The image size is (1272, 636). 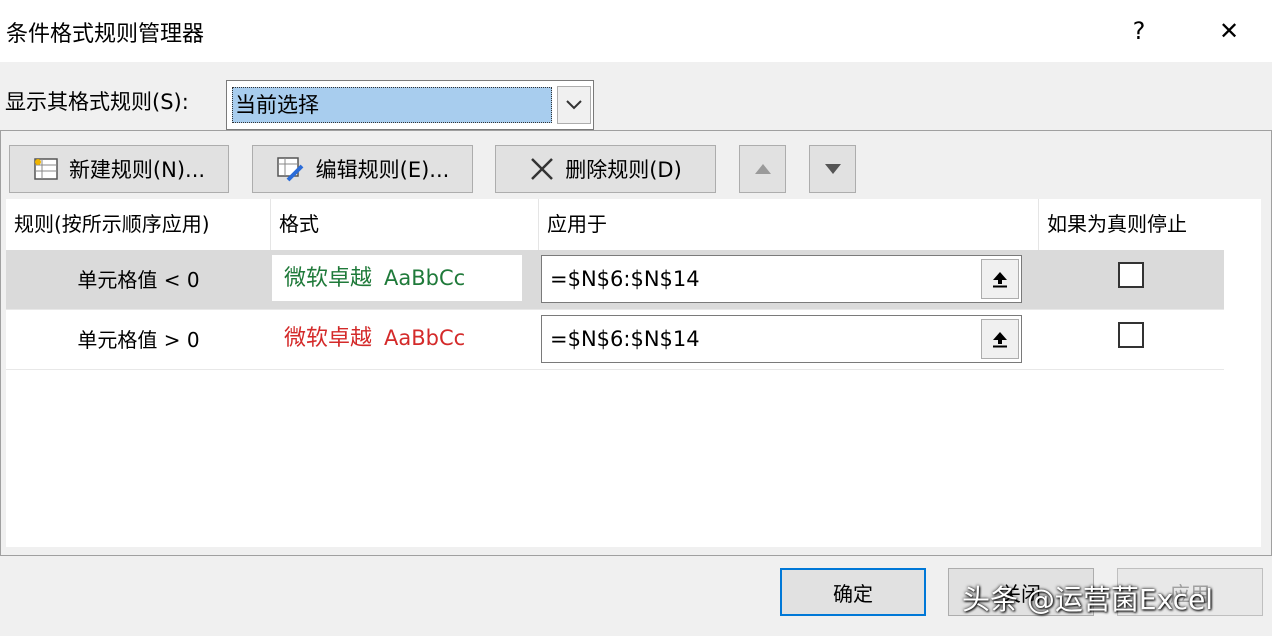 I want to click on chevron-down-icon, so click(x=574, y=105).